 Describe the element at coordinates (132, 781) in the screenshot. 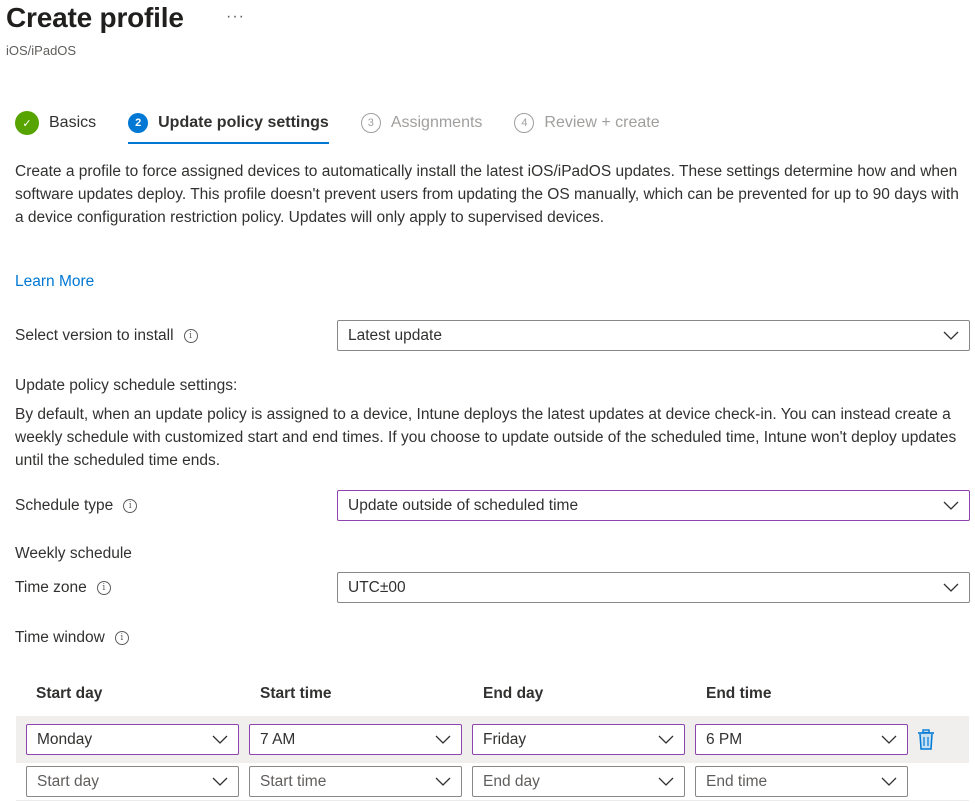

I see `new-start-day-select: Start day` at that location.